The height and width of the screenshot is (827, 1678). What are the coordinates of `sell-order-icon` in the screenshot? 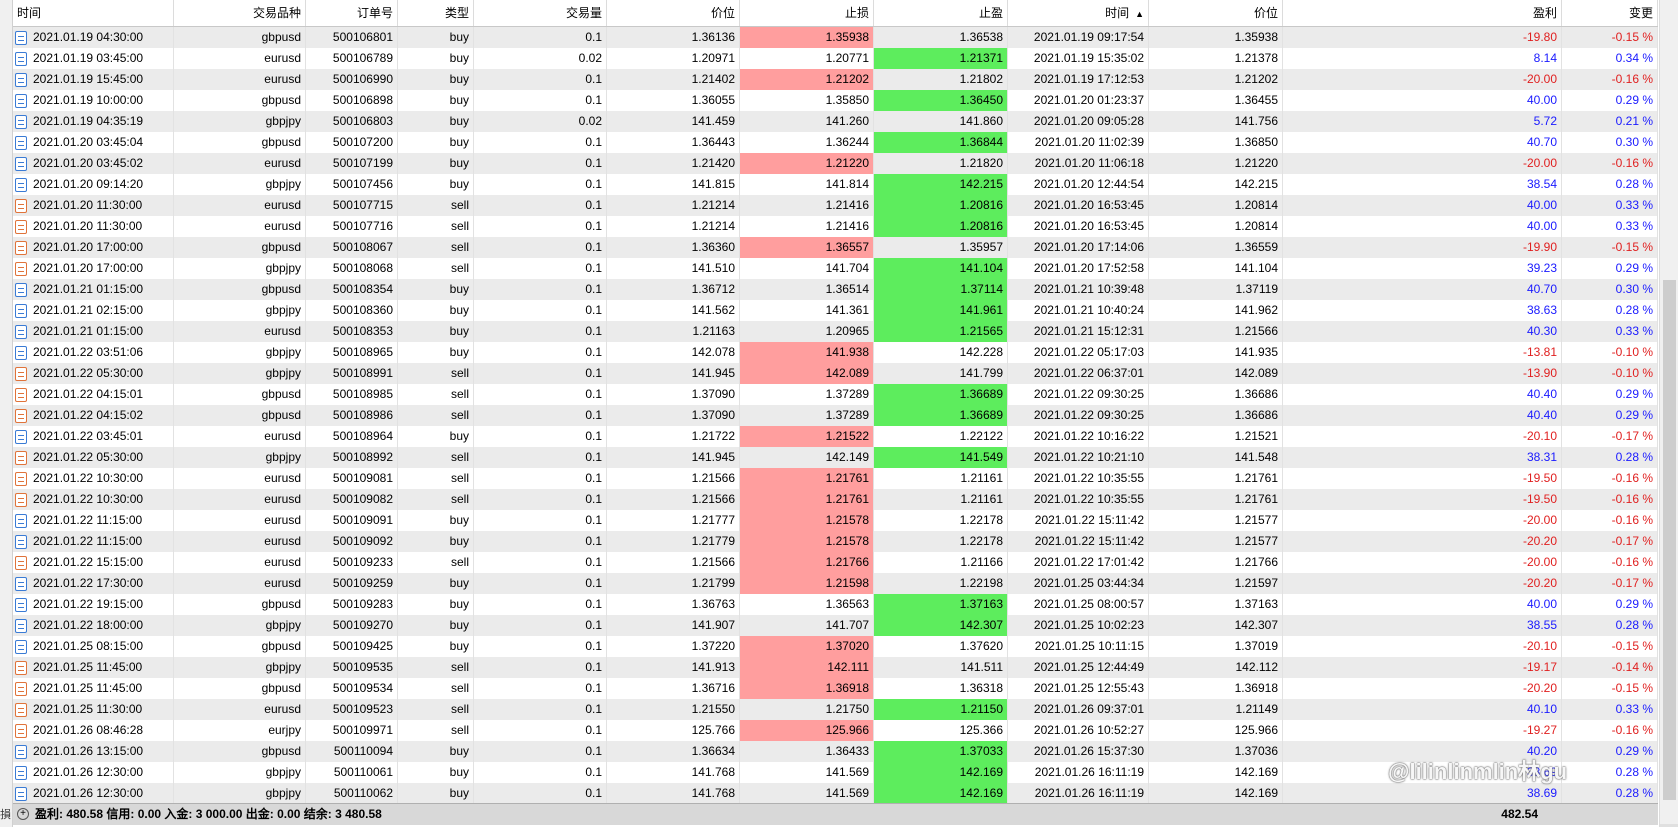 It's located at (21, 226).